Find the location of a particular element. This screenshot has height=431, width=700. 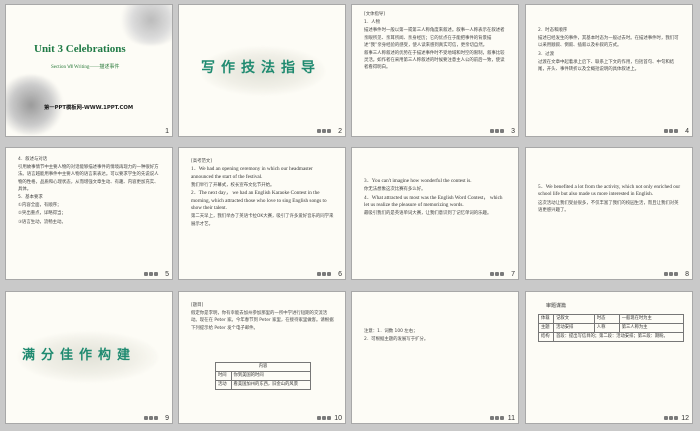

text-line: 2．可根据主题的发展写于扩分。 is located at coordinates (396, 340).